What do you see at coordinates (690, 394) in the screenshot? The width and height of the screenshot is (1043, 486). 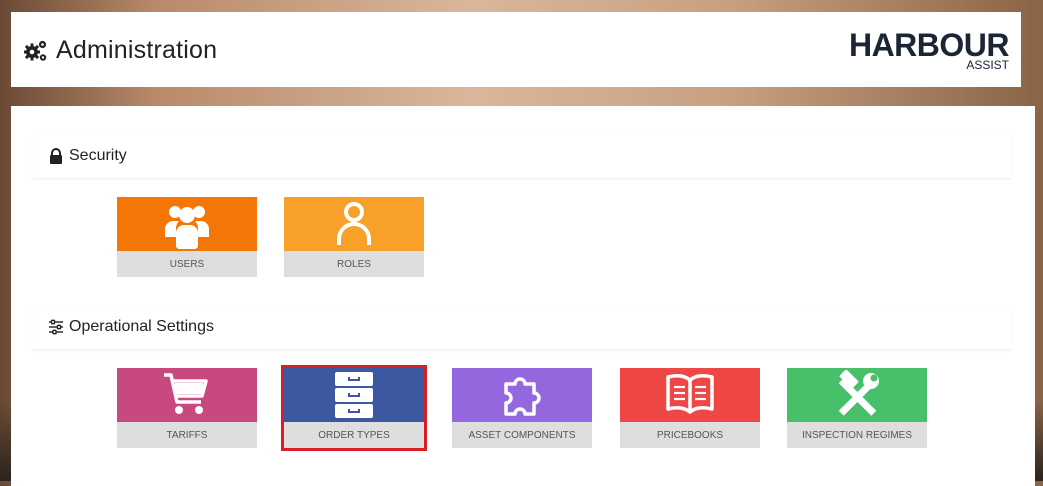 I see `book-icon` at bounding box center [690, 394].